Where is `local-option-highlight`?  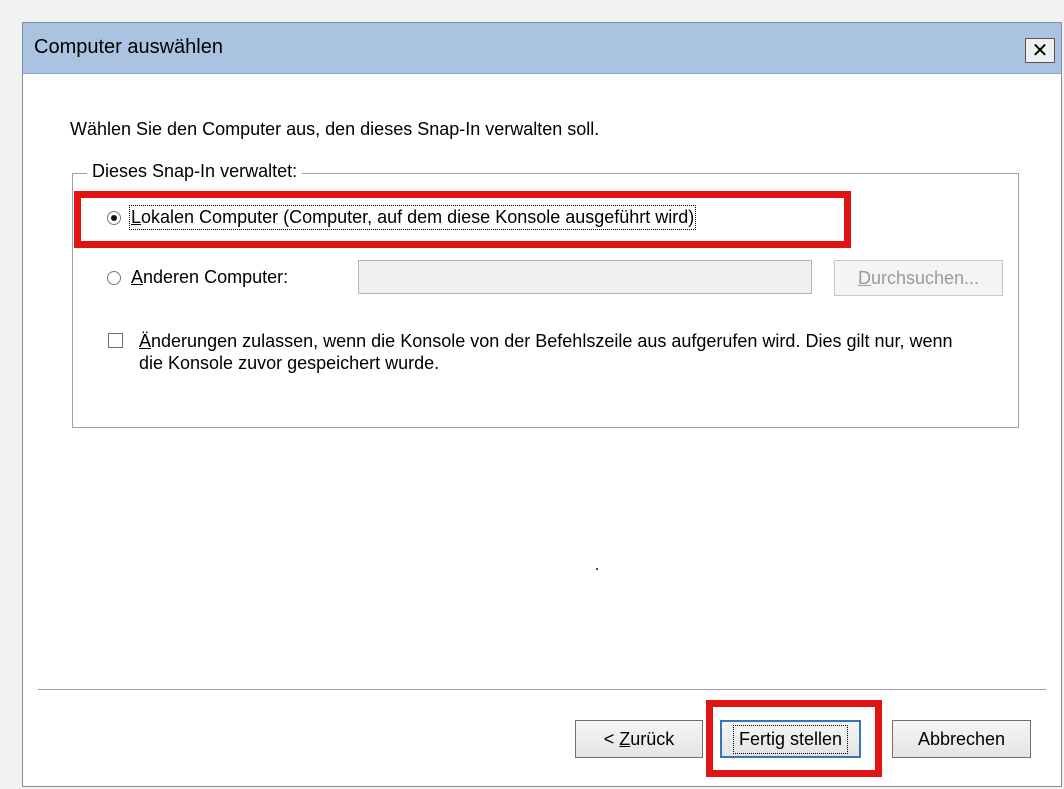
local-option-highlight is located at coordinates (462, 219).